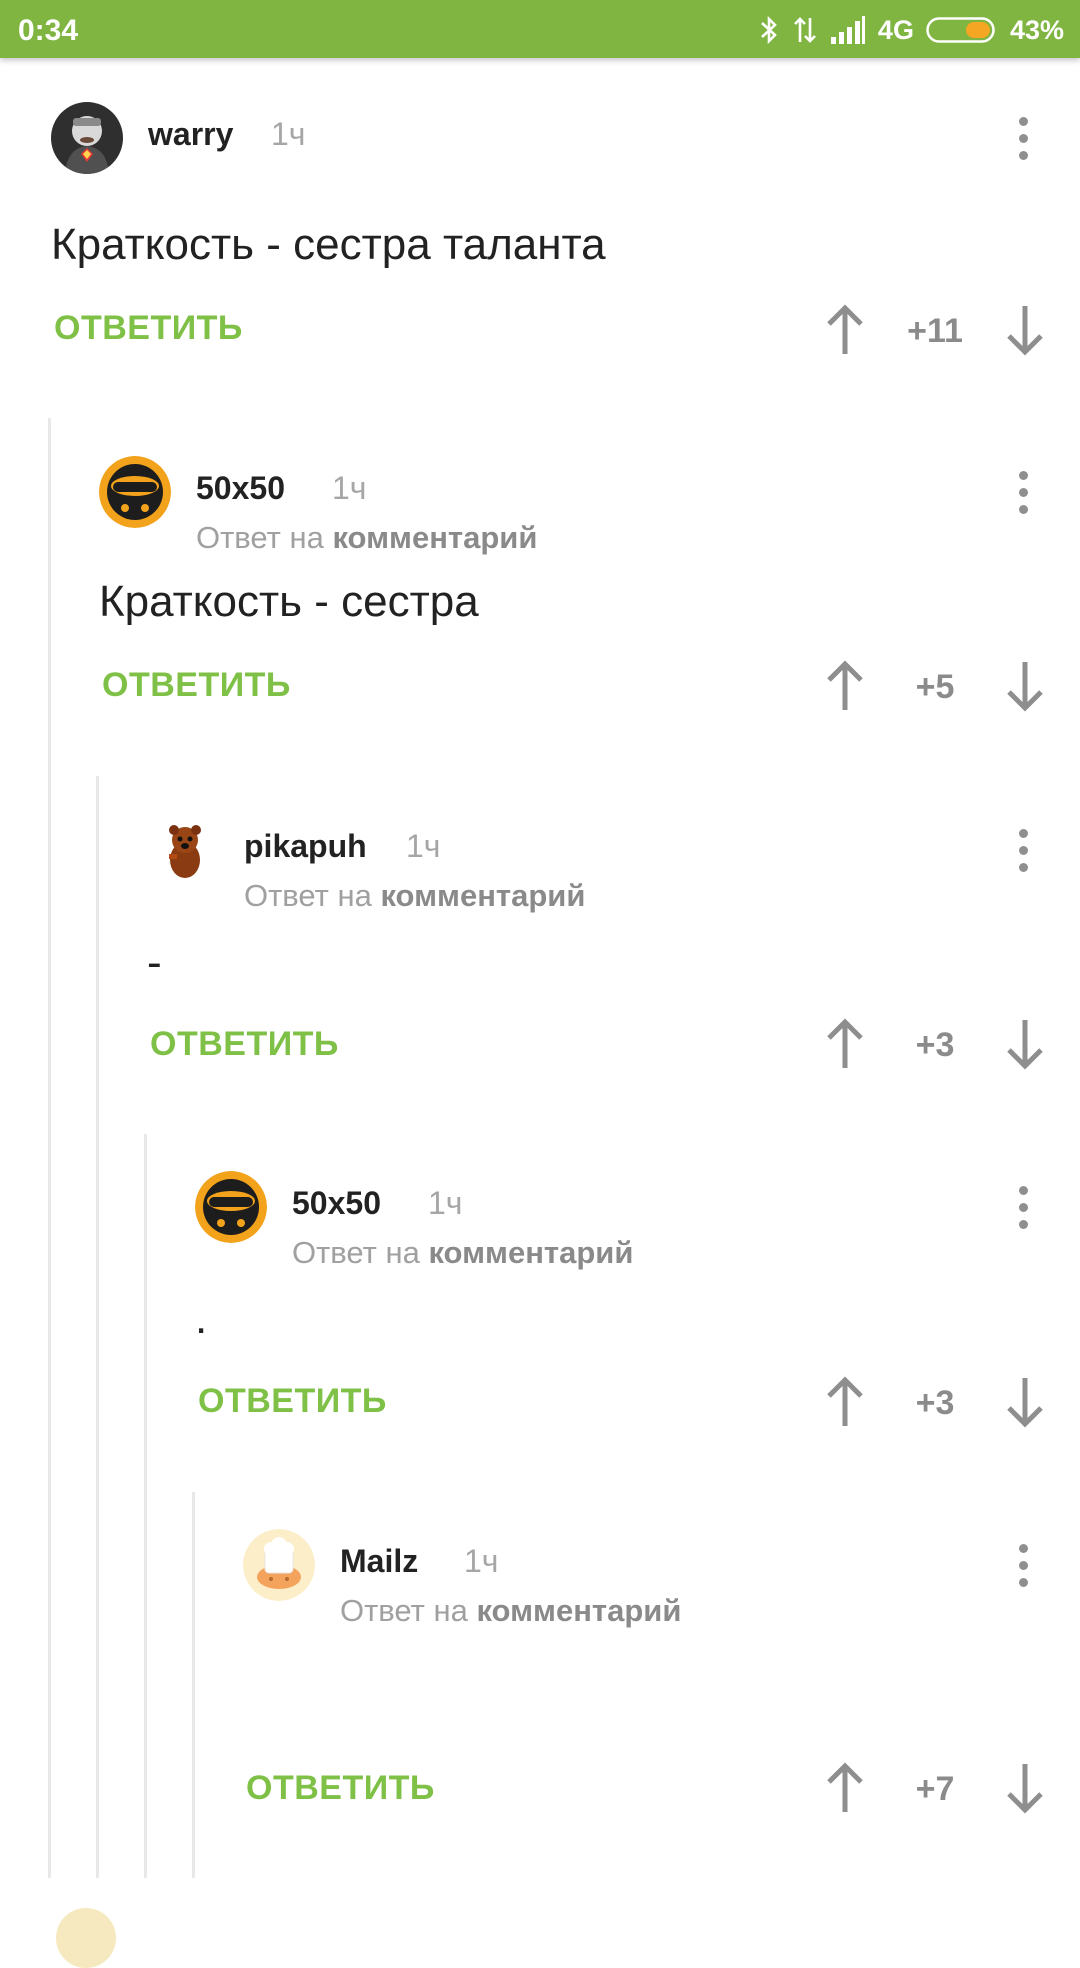 This screenshot has width=1080, height=1968. What do you see at coordinates (190, 134) in the screenshot?
I see `username: warry` at bounding box center [190, 134].